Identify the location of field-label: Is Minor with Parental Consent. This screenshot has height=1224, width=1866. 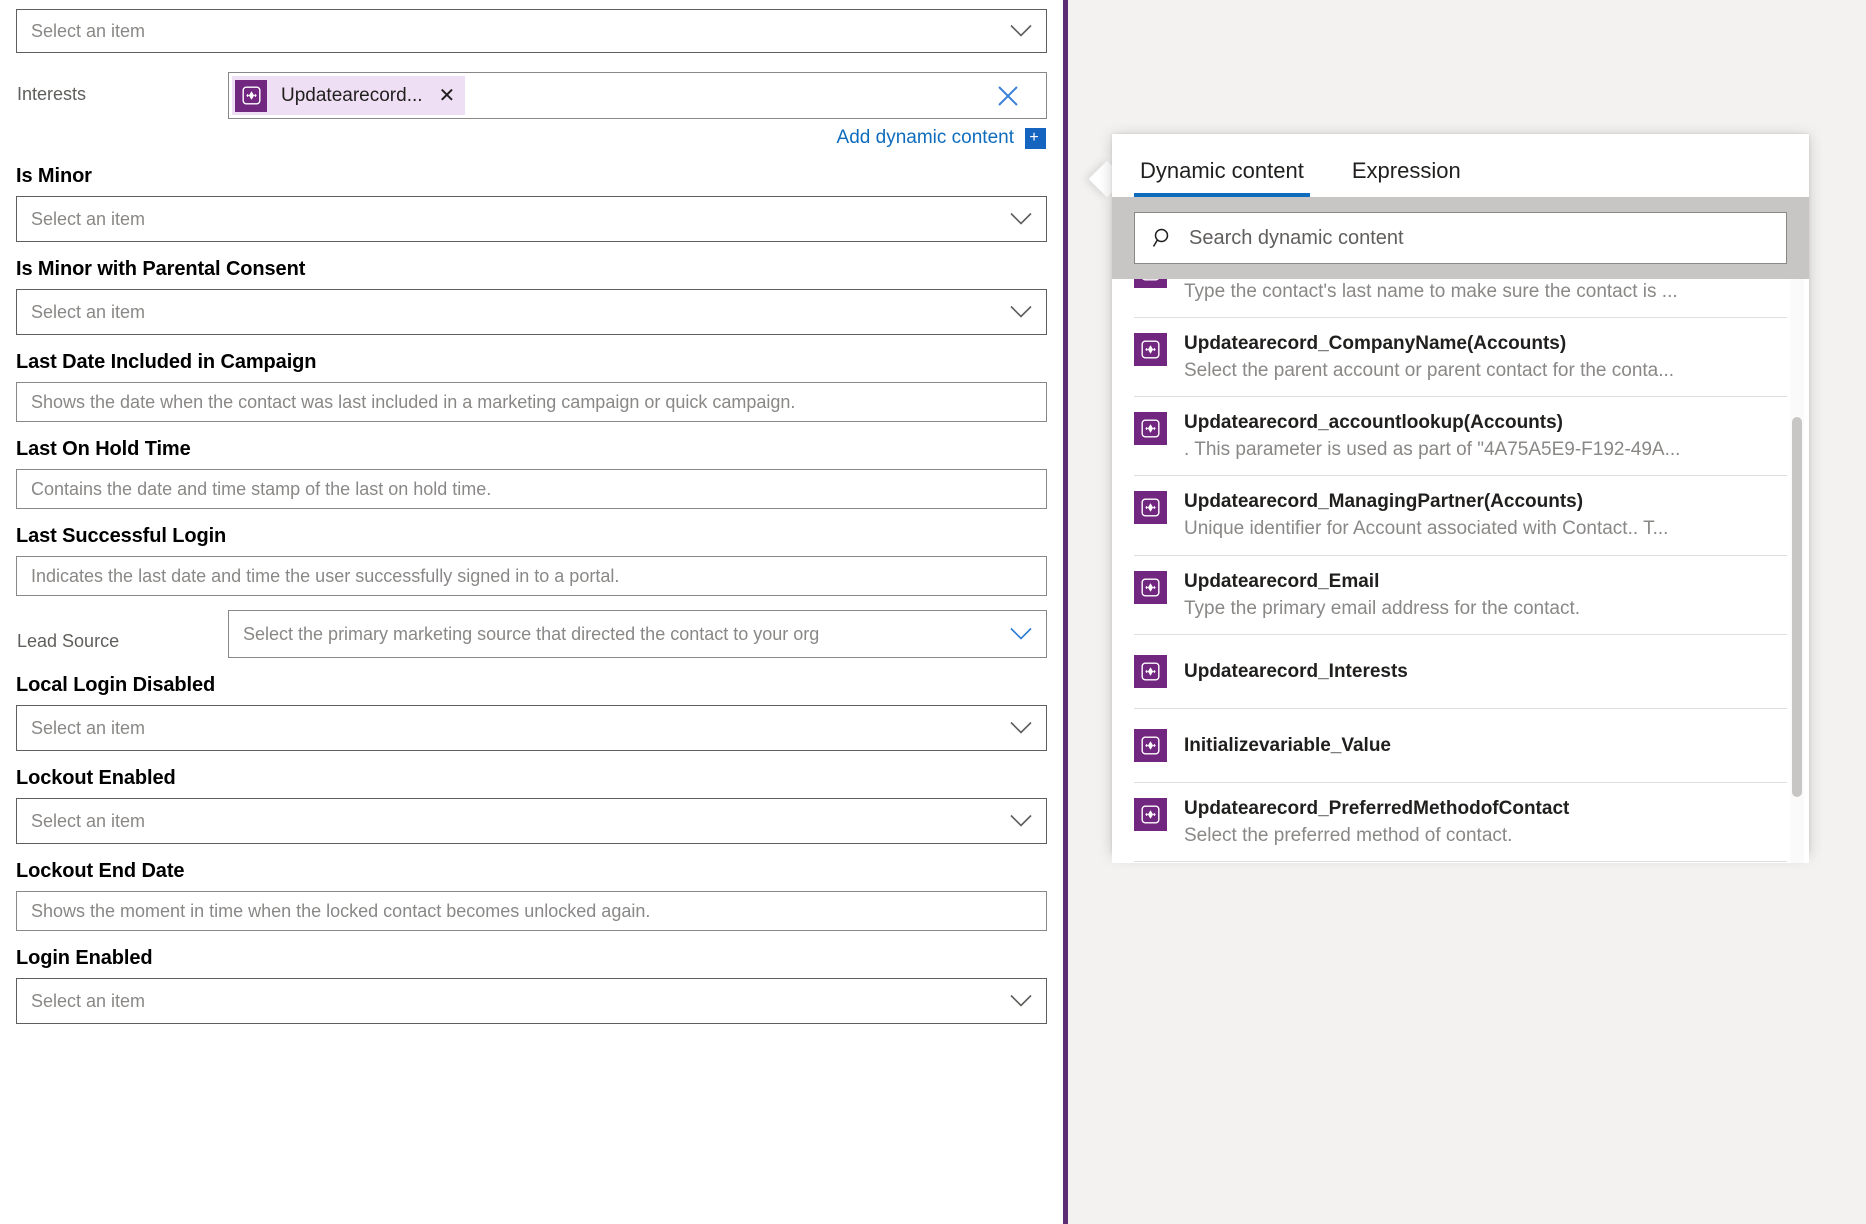
(161, 269).